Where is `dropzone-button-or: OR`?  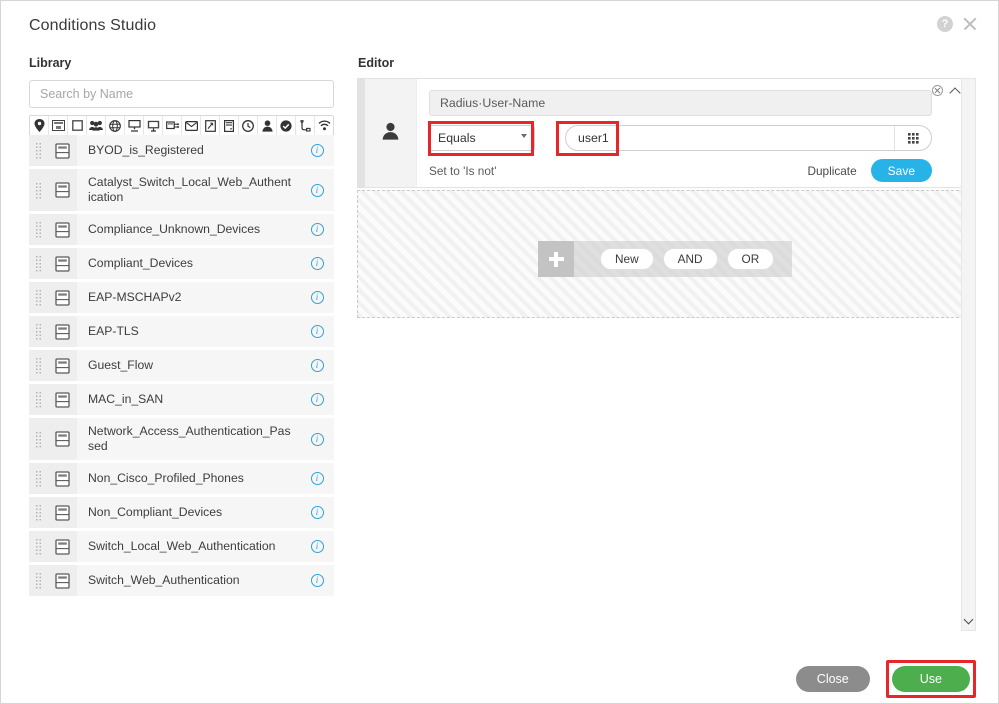 dropzone-button-or: OR is located at coordinates (750, 259).